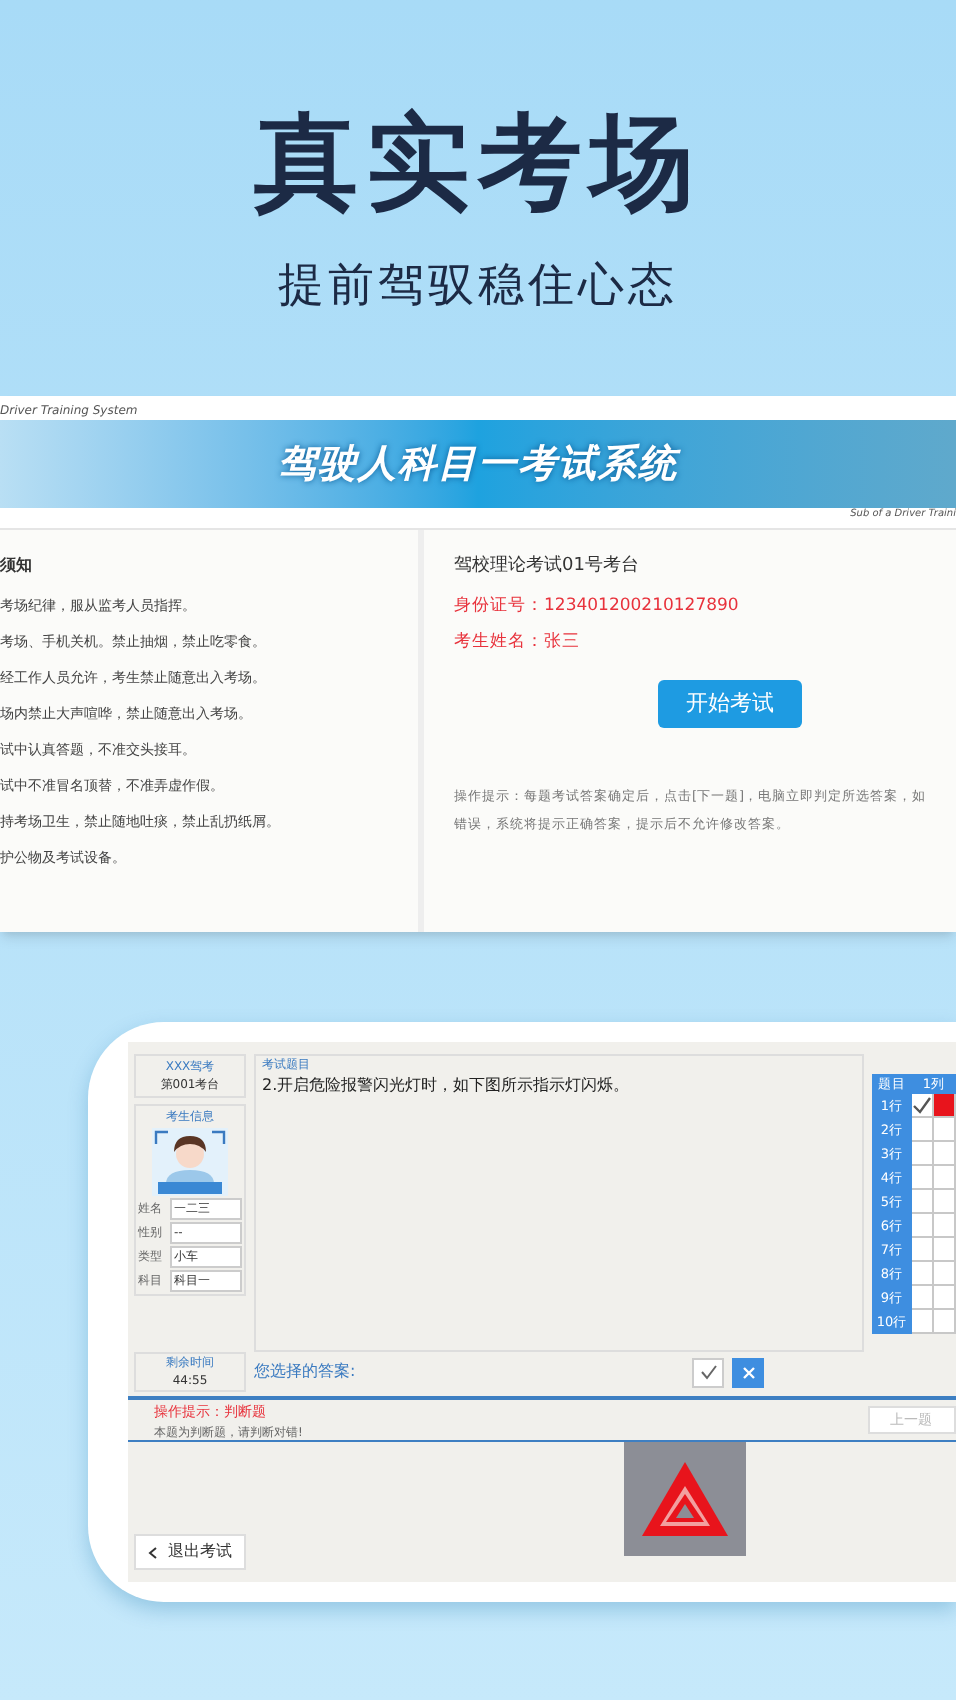  I want to click on start-exam-button: 开始考试, so click(730, 704).